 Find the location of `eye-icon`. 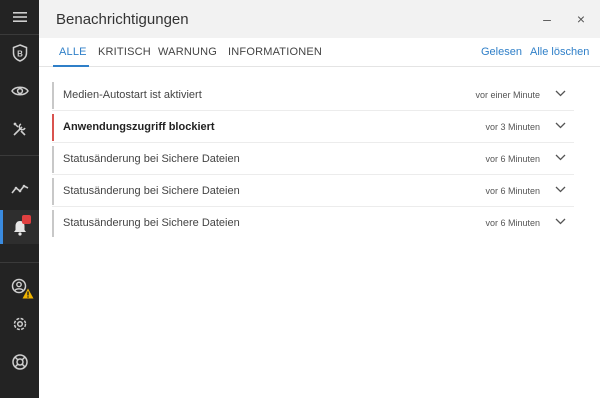

eye-icon is located at coordinates (19, 91).